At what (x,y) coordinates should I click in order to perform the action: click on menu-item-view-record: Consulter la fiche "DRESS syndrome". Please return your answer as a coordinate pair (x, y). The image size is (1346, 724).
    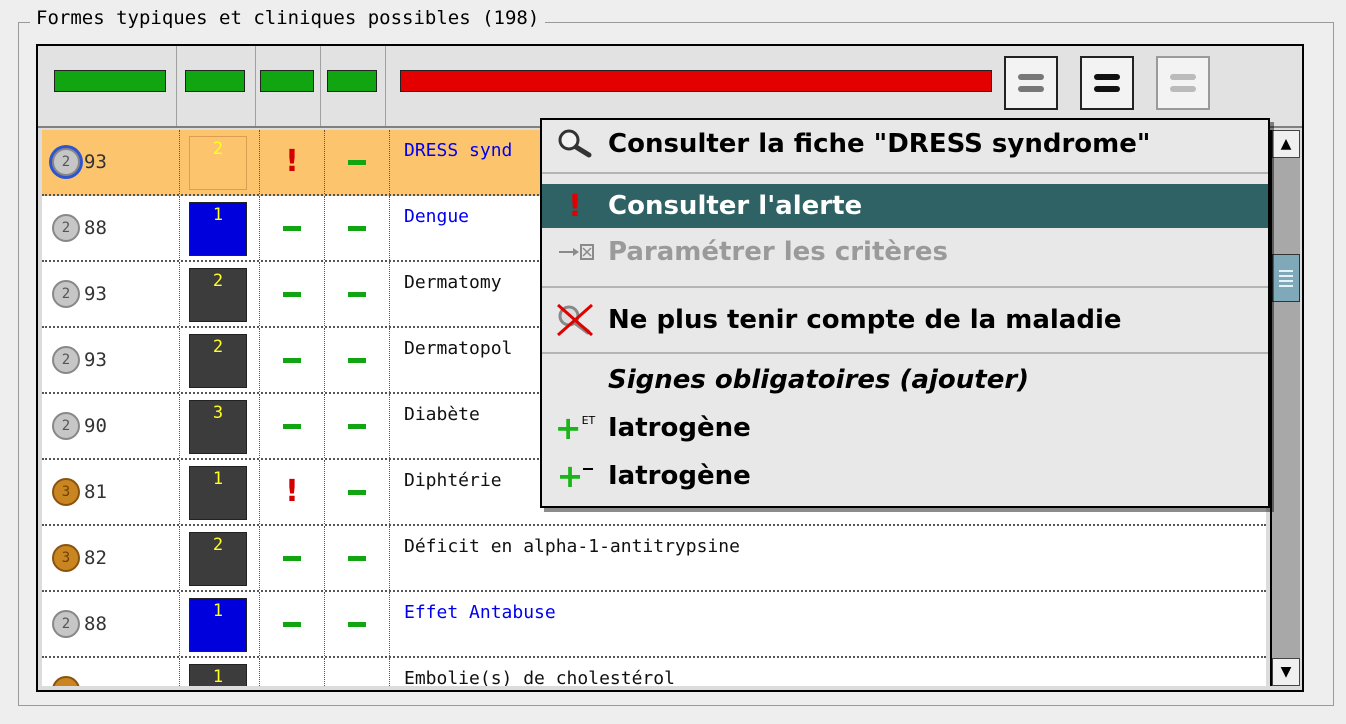
    Looking at the image, I should click on (905, 144).